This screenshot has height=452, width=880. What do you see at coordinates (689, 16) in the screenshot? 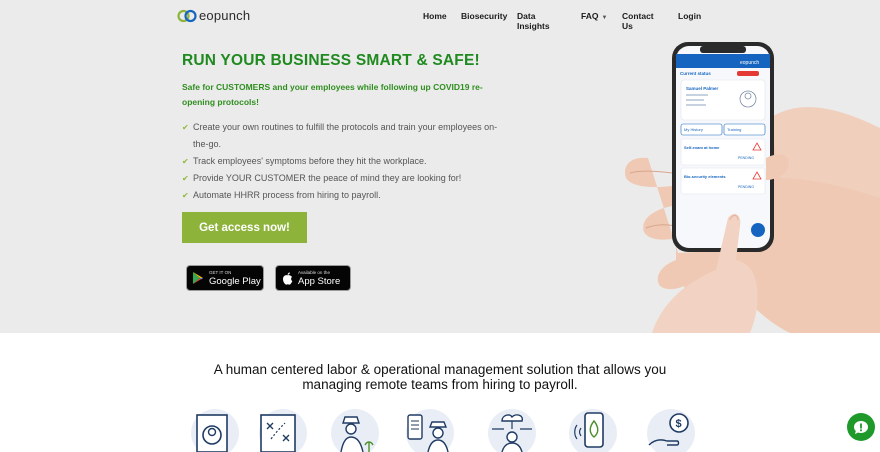
I see `nav-login: Login` at bounding box center [689, 16].